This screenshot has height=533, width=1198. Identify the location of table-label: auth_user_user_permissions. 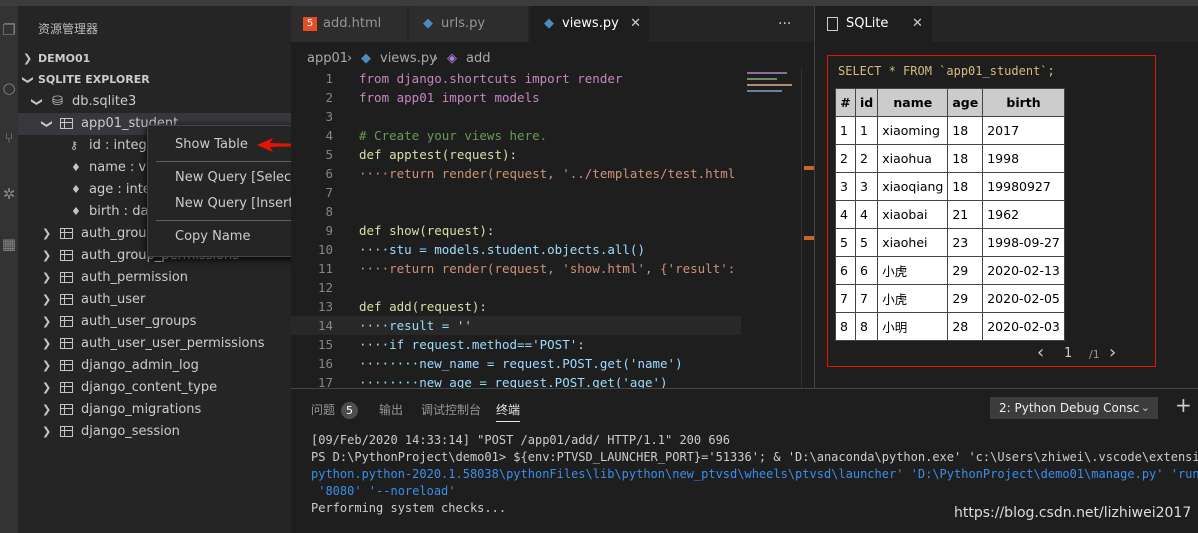
(173, 343).